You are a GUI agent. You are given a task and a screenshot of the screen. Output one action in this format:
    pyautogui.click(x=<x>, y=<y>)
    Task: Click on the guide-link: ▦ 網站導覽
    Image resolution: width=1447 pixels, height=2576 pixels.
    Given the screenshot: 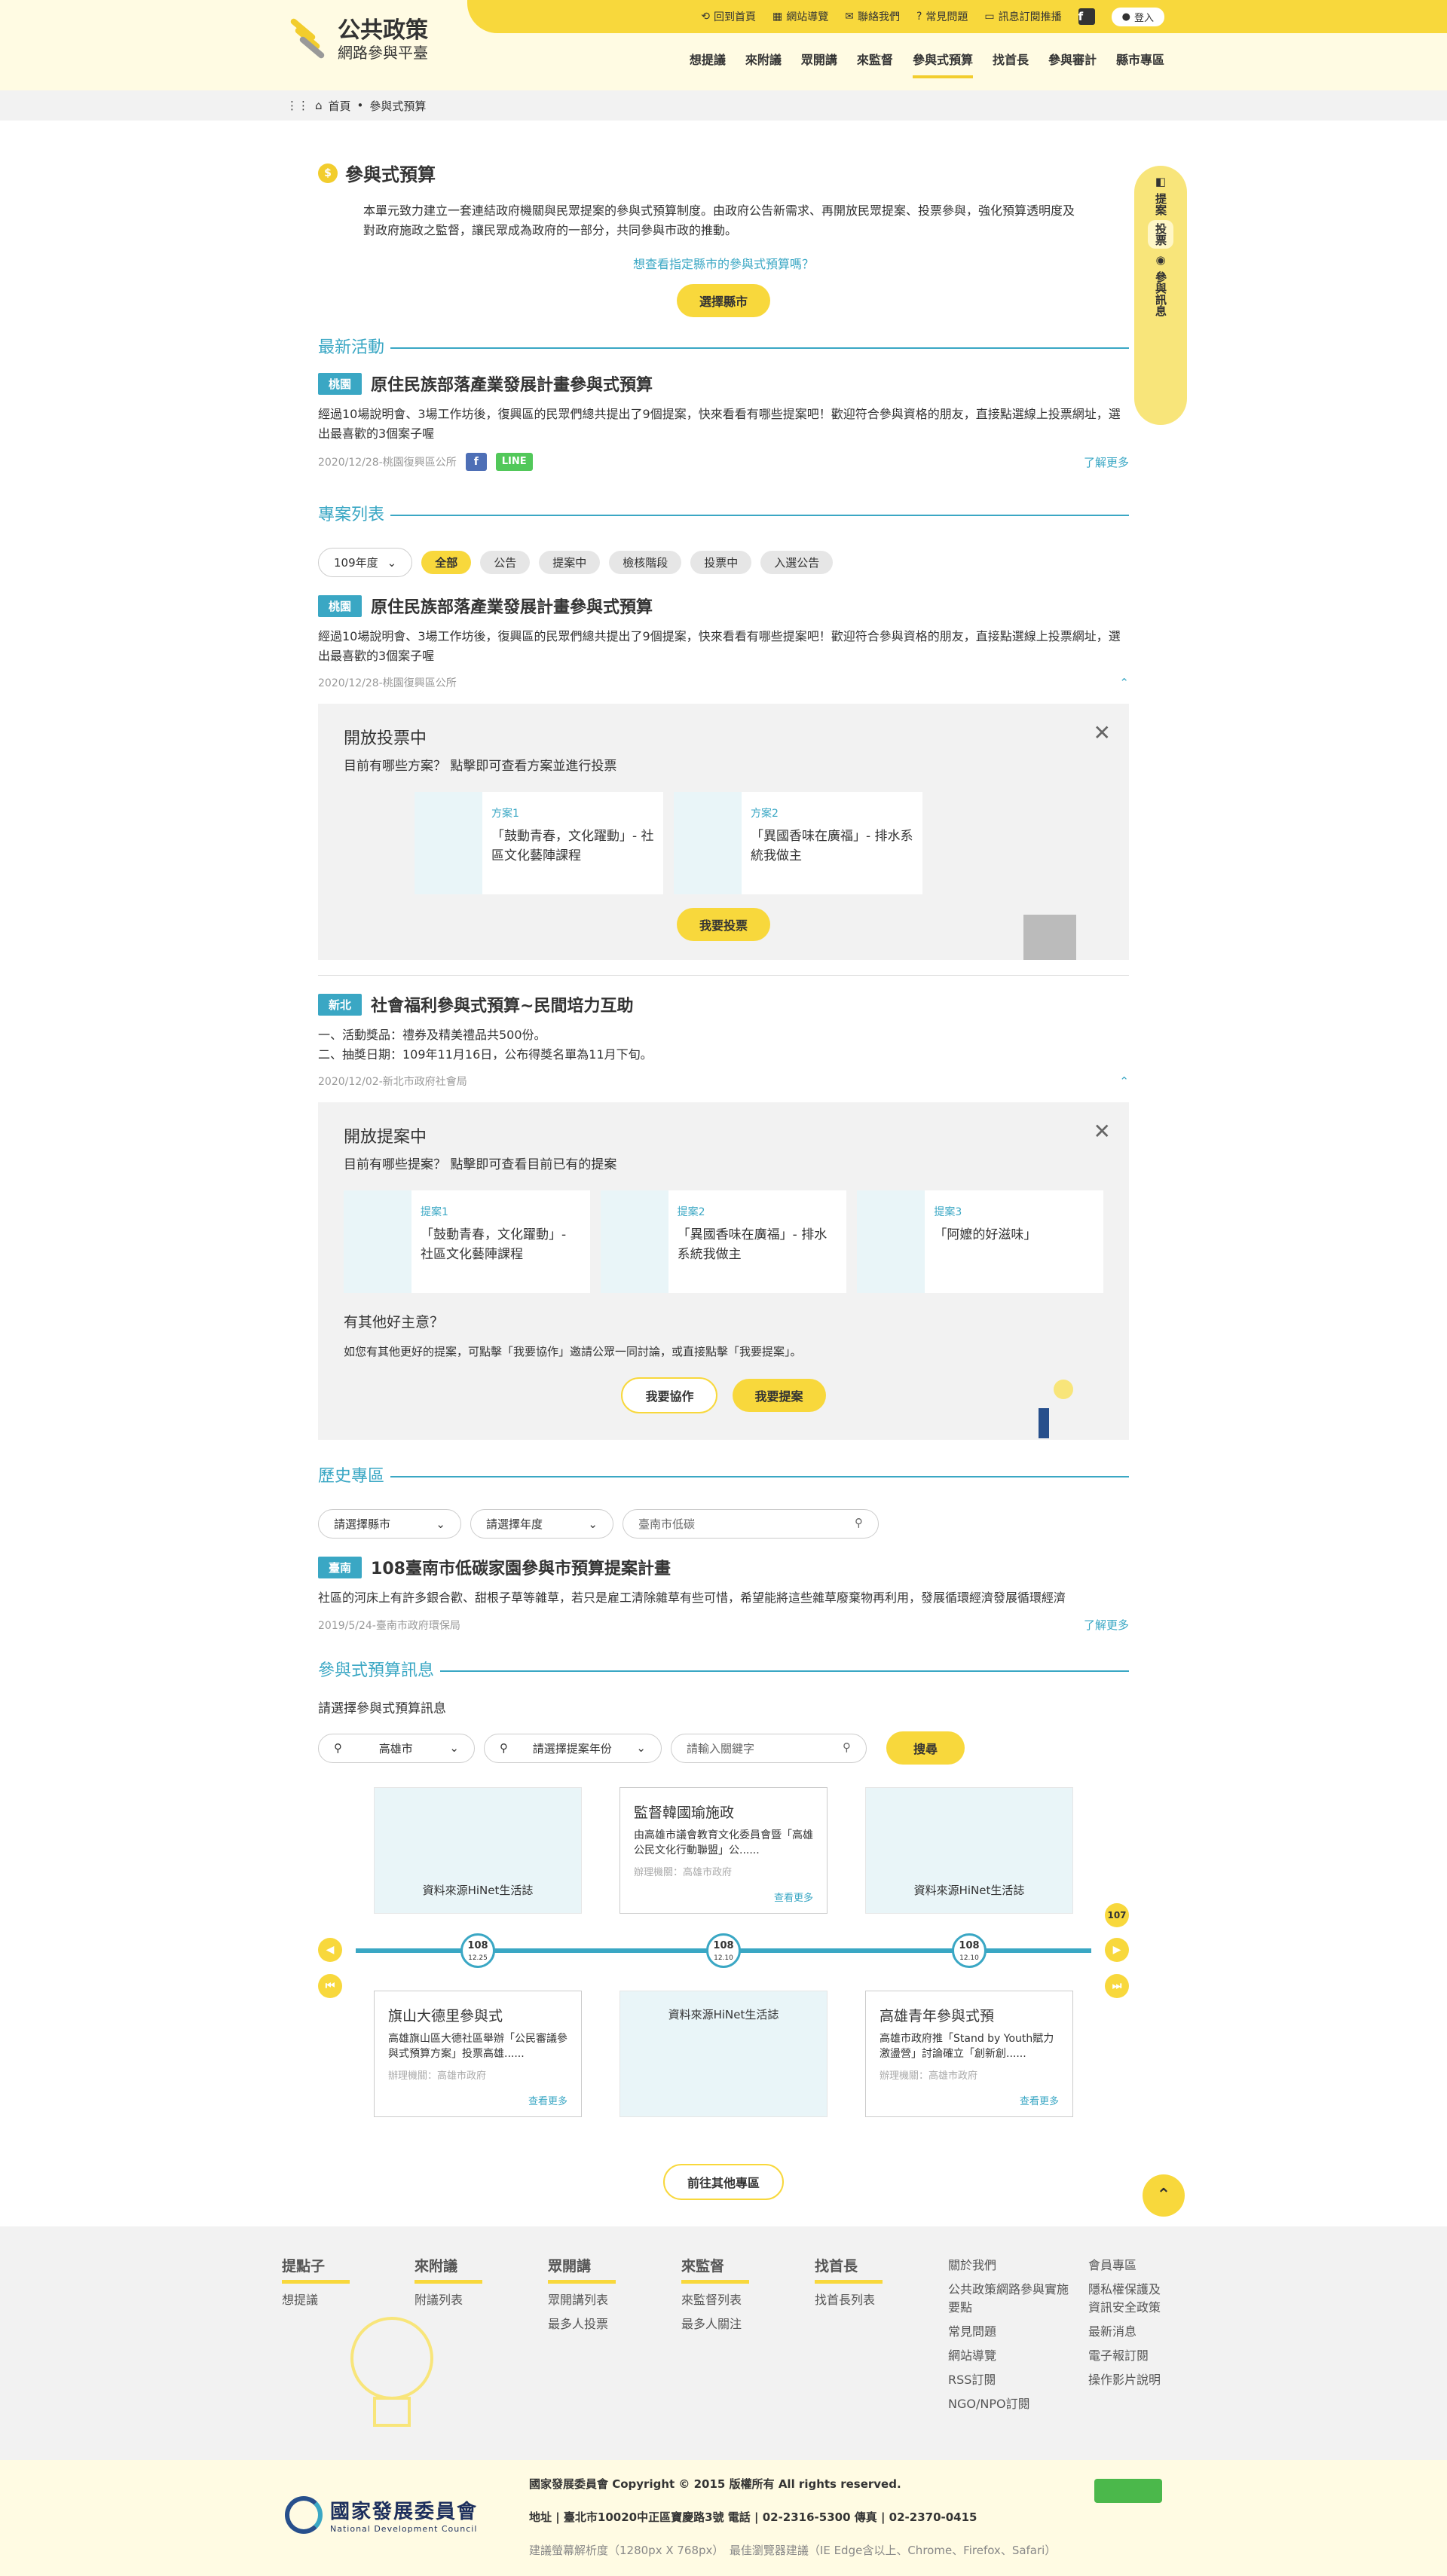 What is the action you would take?
    pyautogui.click(x=800, y=16)
    